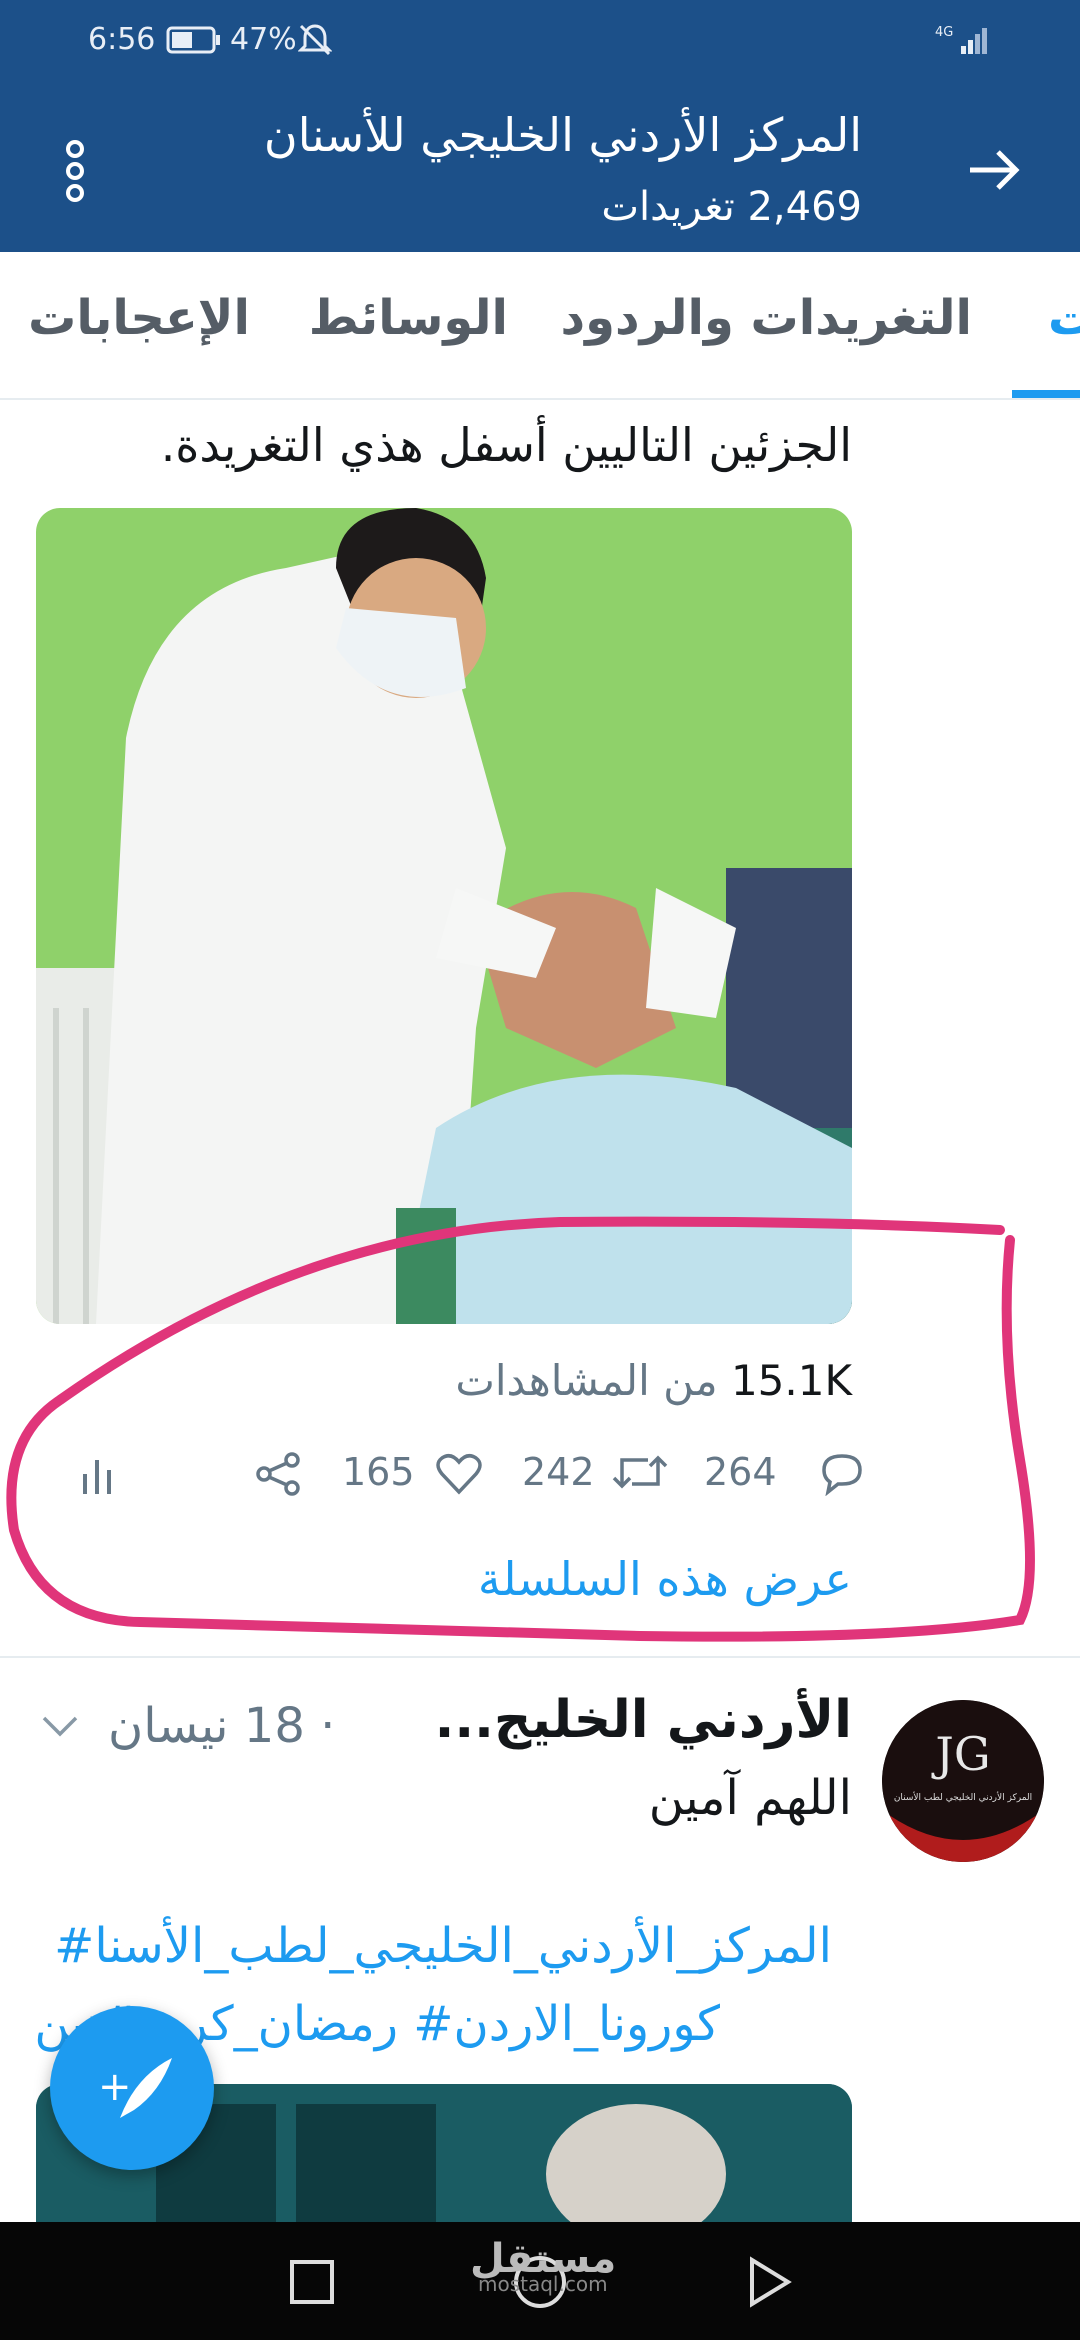 The image size is (1080, 2344). Describe the element at coordinates (408, 318) in the screenshot. I see `tab-media: الوسائط` at that location.